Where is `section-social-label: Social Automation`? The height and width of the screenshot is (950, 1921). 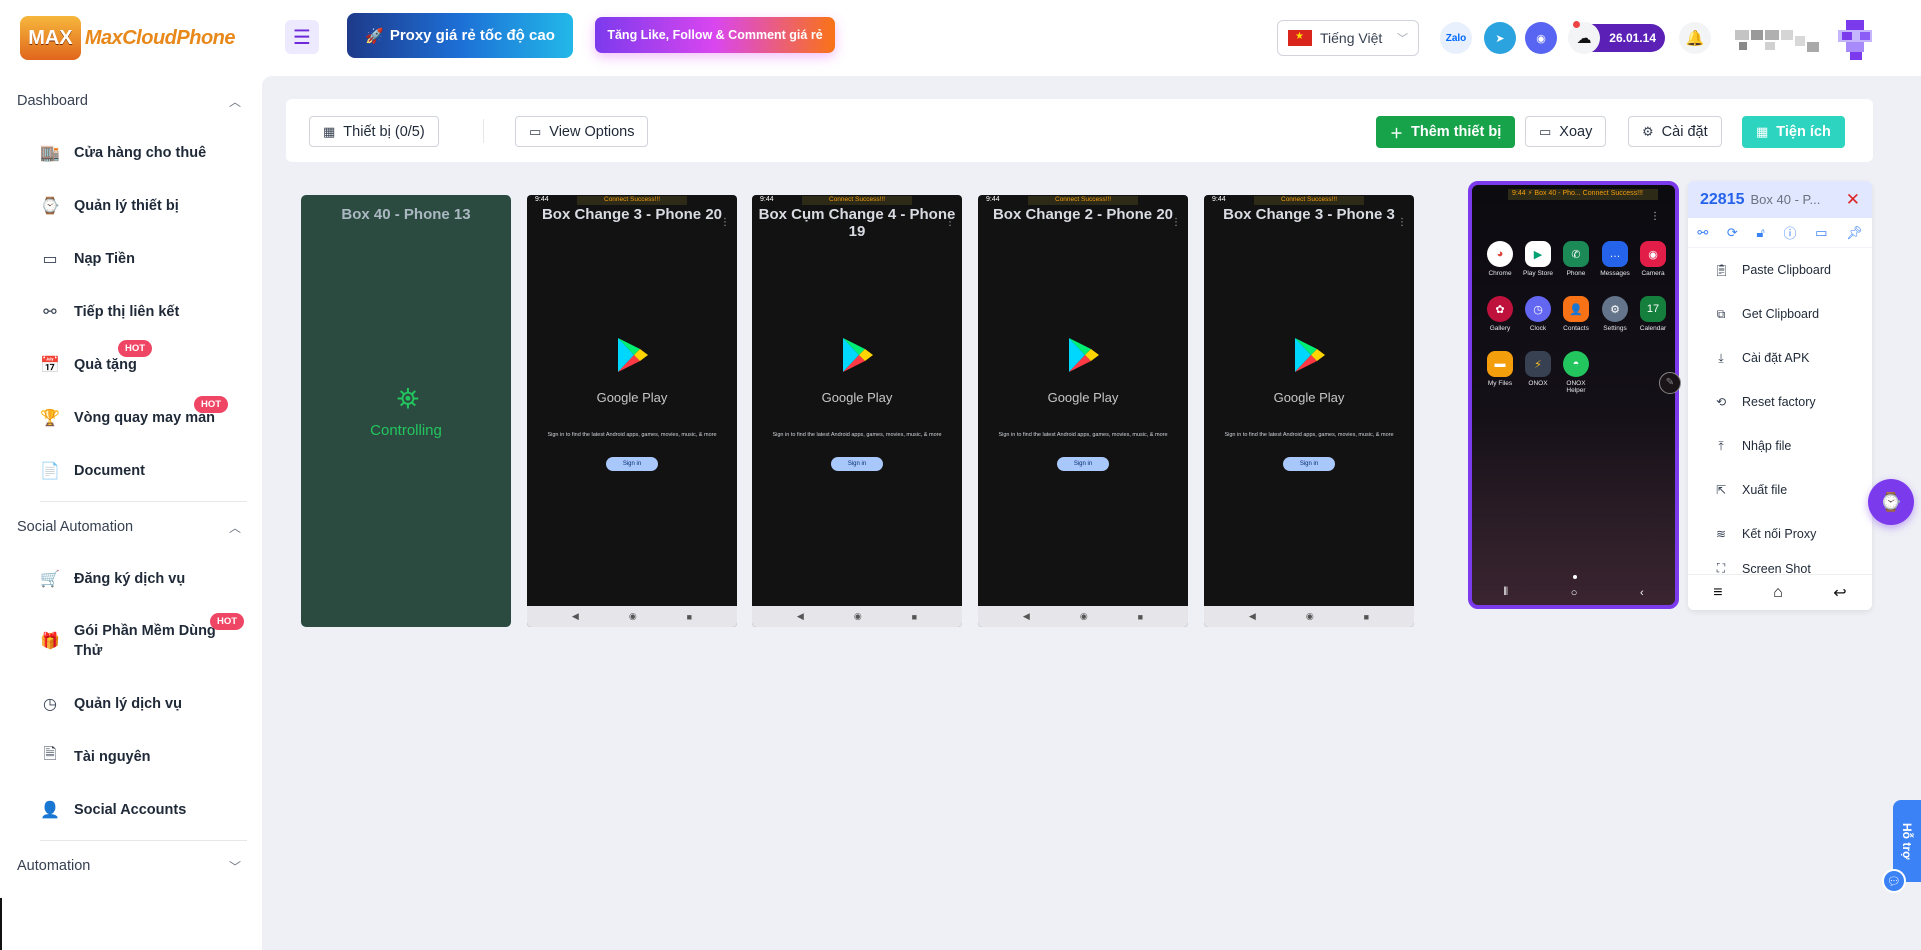 section-social-label: Social Automation is located at coordinates (75, 527).